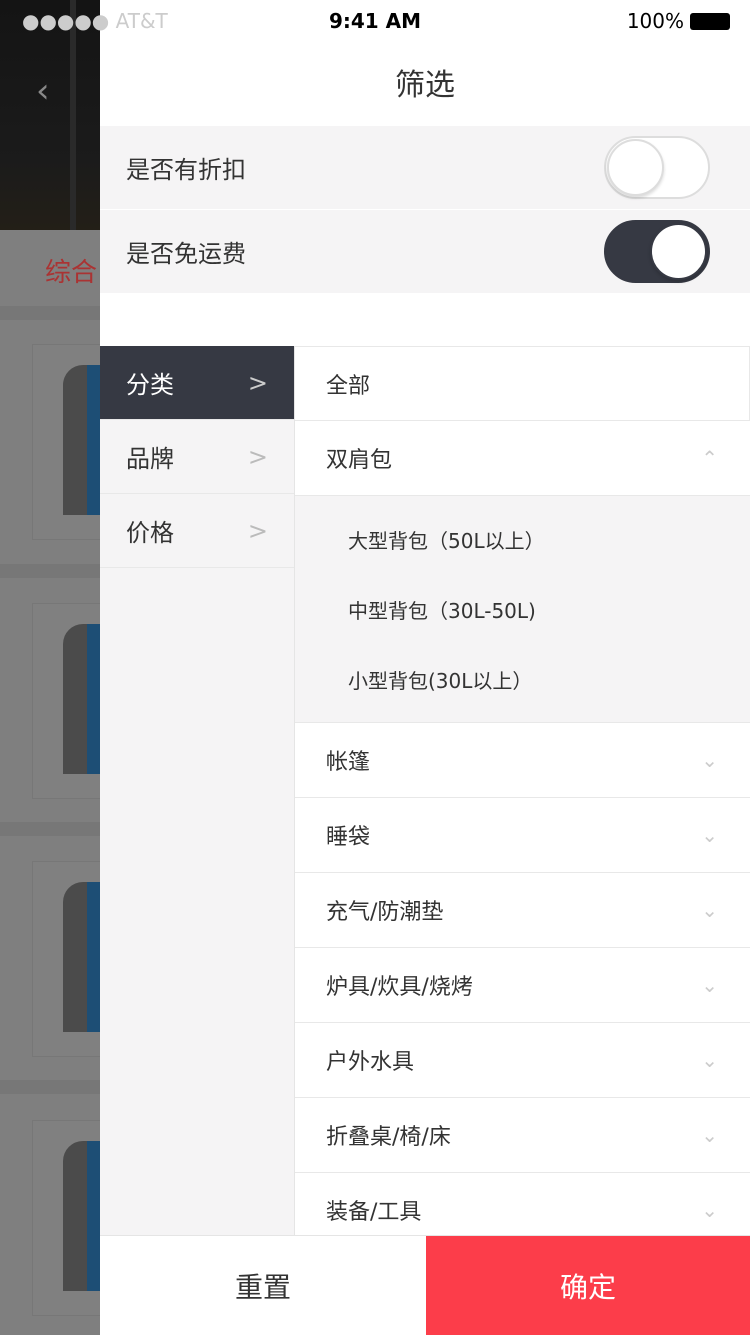  What do you see at coordinates (46, 91) in the screenshot?
I see `back-icon: ‹` at bounding box center [46, 91].